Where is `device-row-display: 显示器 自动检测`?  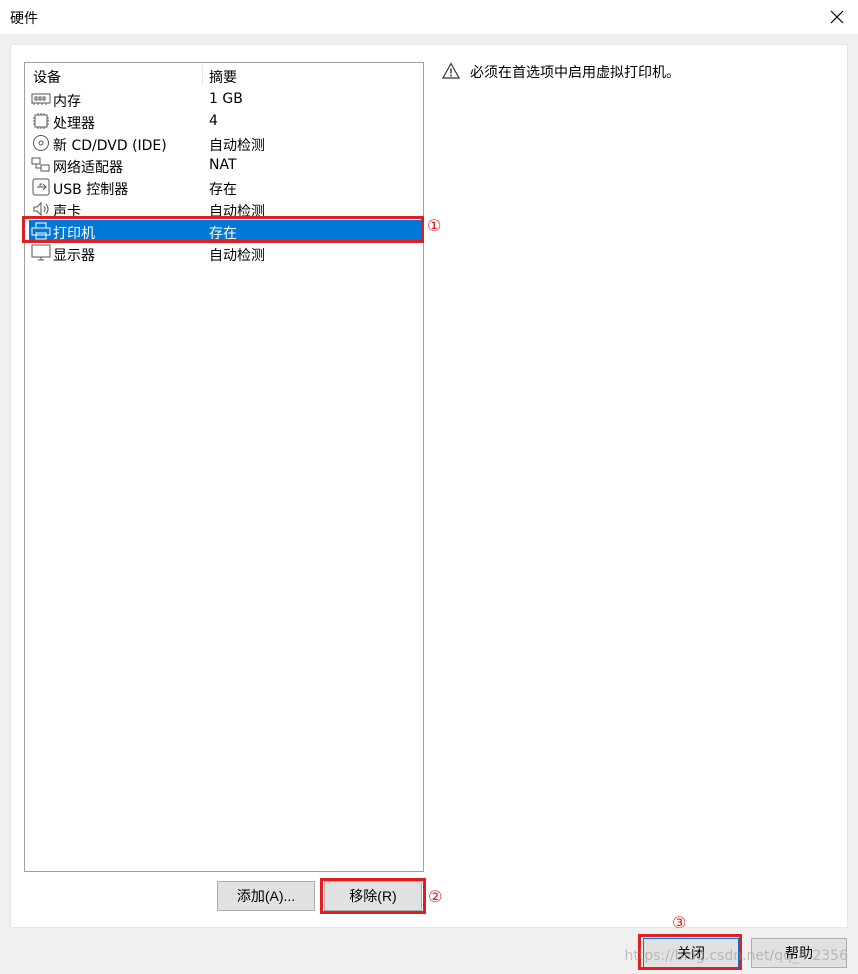 device-row-display: 显示器 自动检测 is located at coordinates (226, 253).